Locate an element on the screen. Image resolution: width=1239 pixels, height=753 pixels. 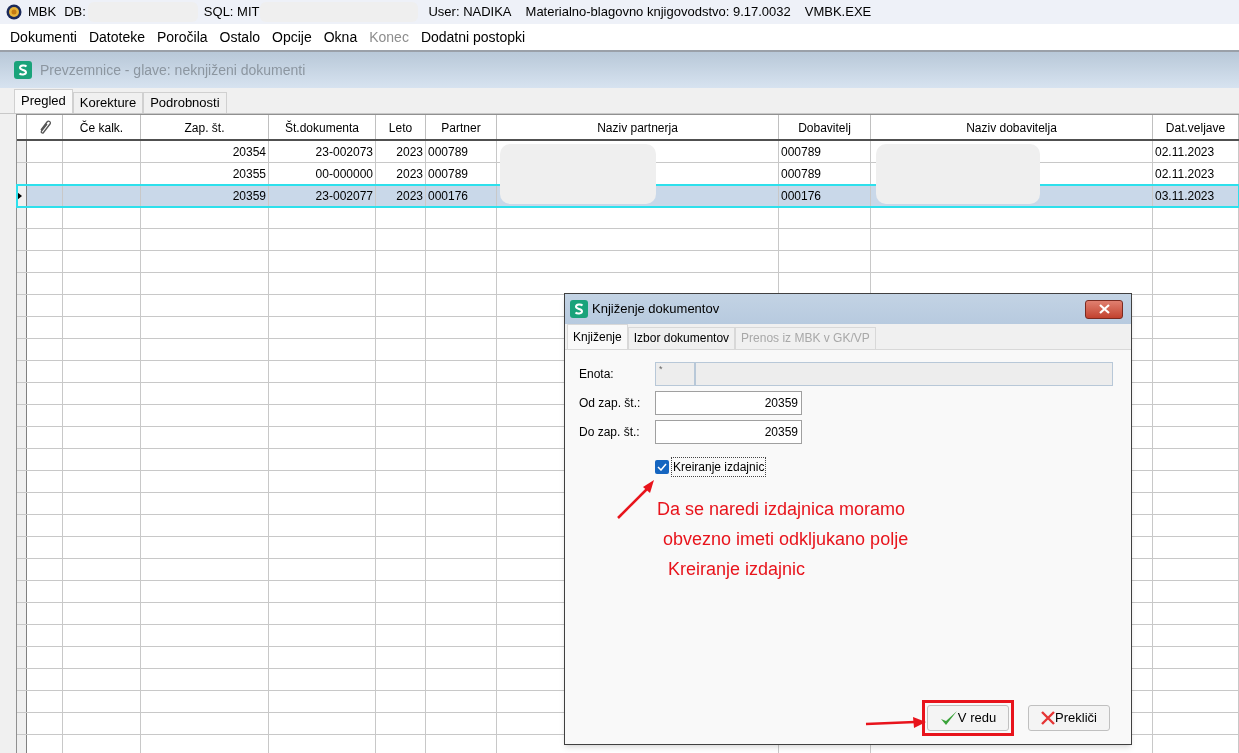
table-cell: 23-002073 is located at coordinates (322, 151).